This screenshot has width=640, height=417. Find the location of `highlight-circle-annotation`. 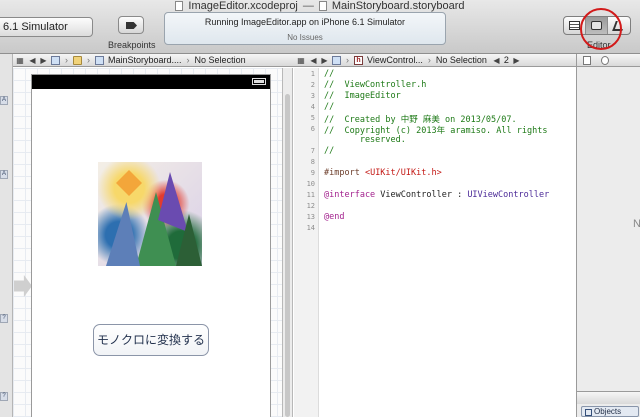

highlight-circle-annotation is located at coordinates (601, 29).